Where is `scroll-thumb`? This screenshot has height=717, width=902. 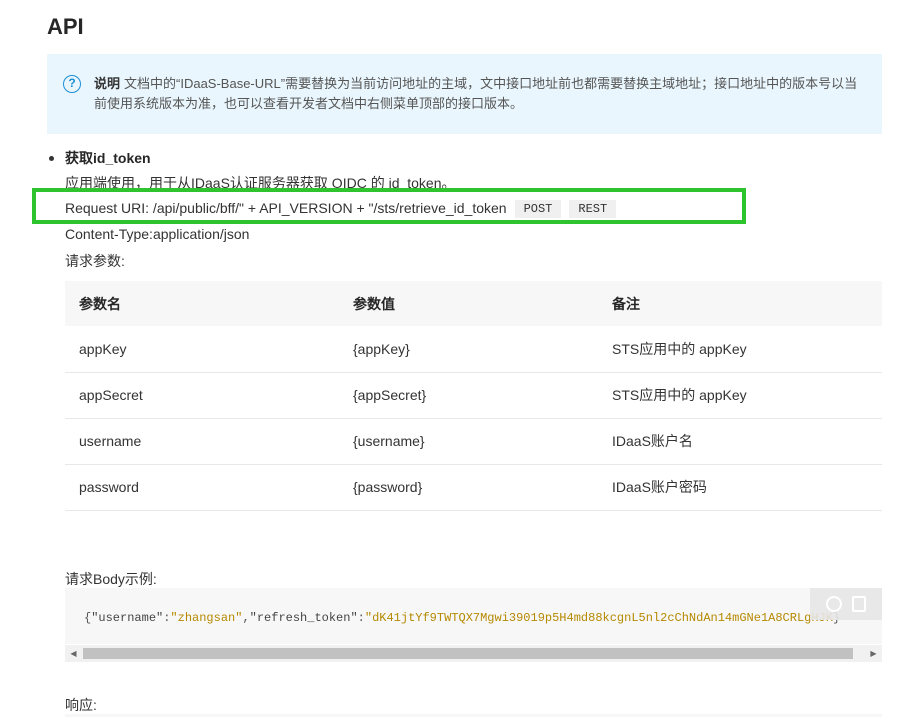 scroll-thumb is located at coordinates (468, 653).